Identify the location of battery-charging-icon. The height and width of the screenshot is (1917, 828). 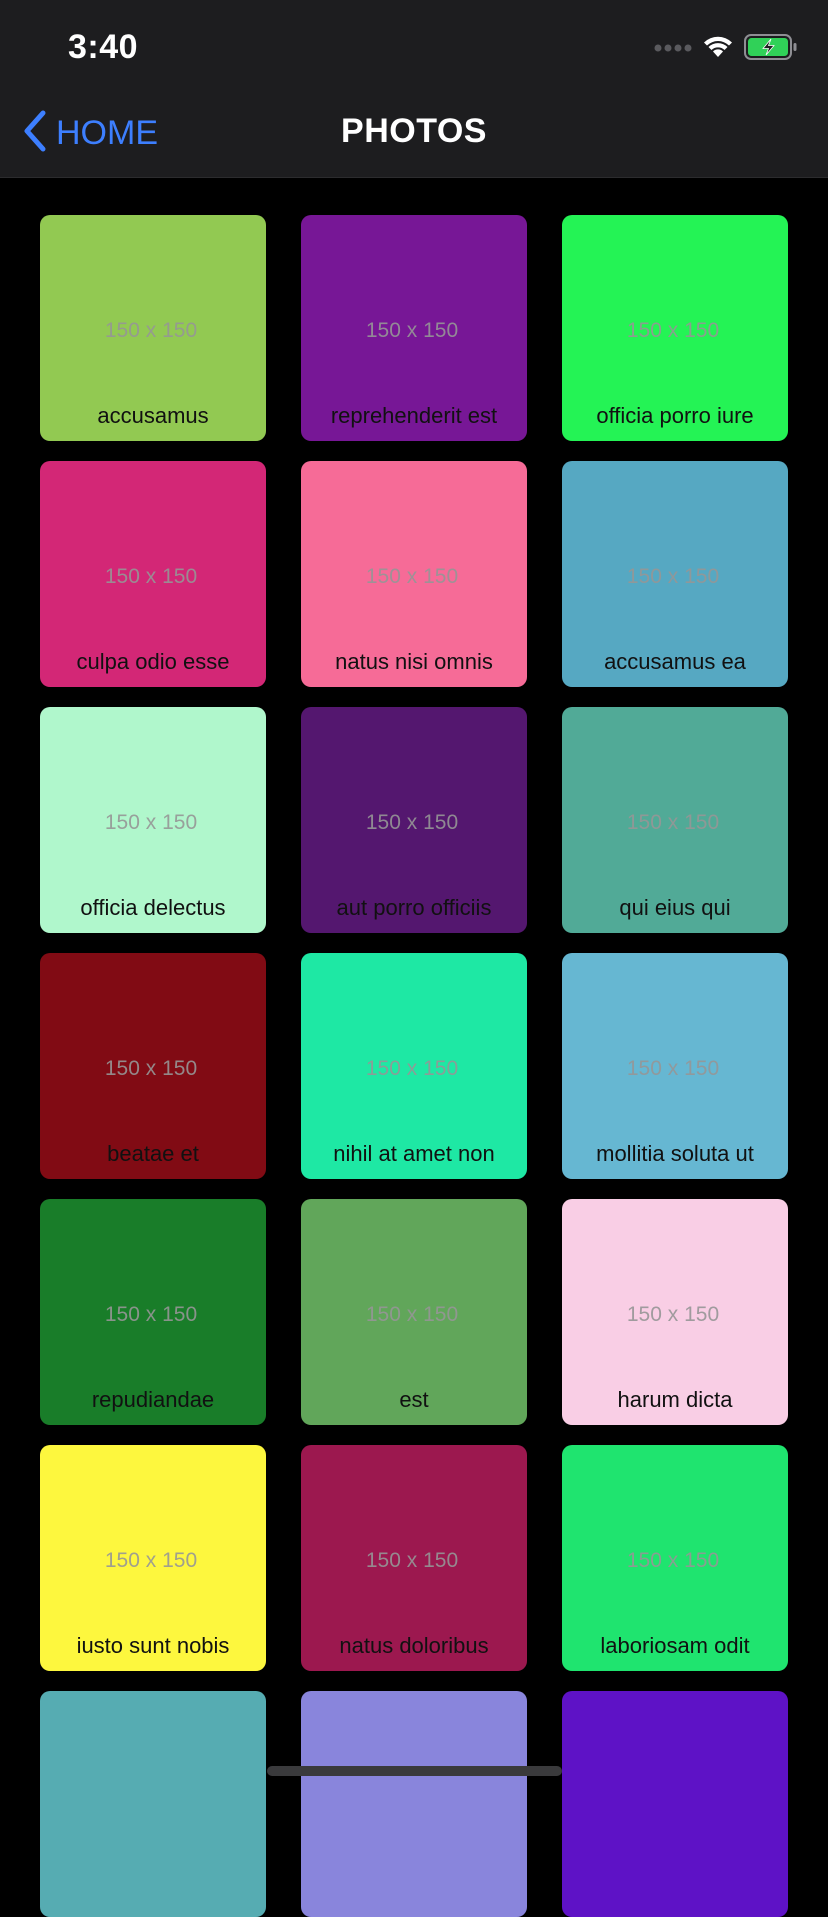
(771, 49).